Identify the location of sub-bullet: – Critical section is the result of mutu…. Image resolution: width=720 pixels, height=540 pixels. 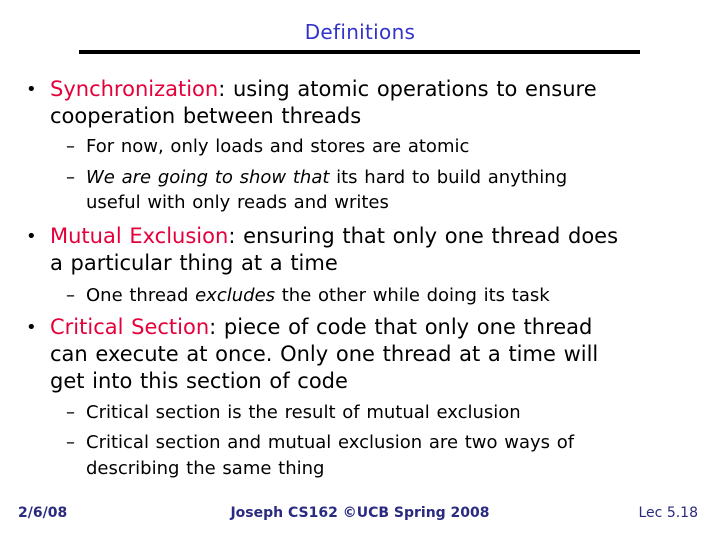
(381, 412).